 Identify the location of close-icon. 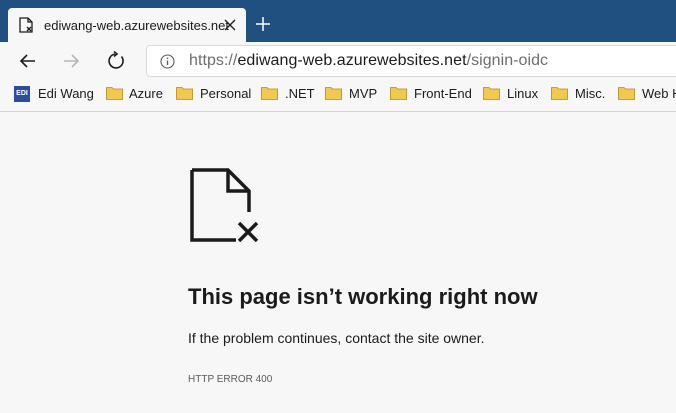
(230, 25).